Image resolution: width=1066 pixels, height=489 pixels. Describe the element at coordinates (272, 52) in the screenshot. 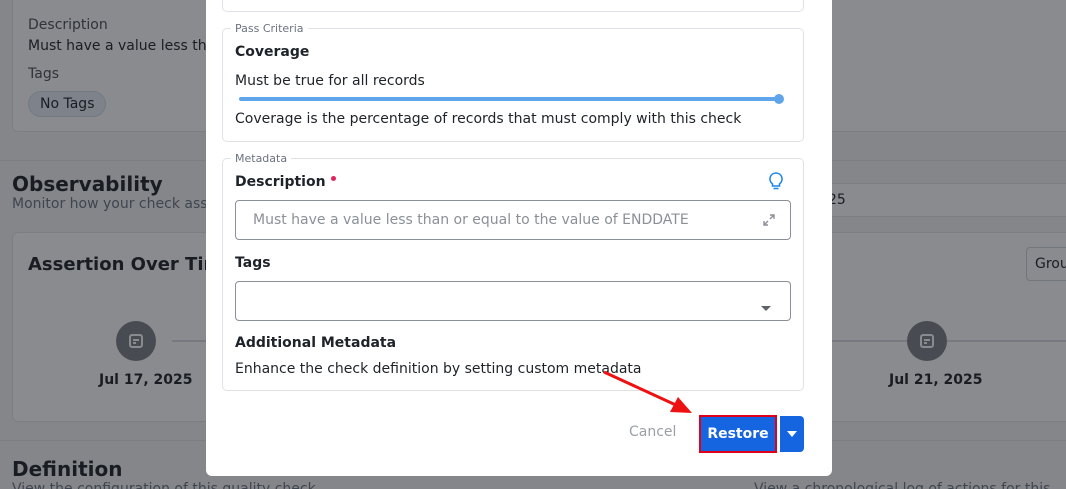

I see `coverage-label: Coverage` at that location.